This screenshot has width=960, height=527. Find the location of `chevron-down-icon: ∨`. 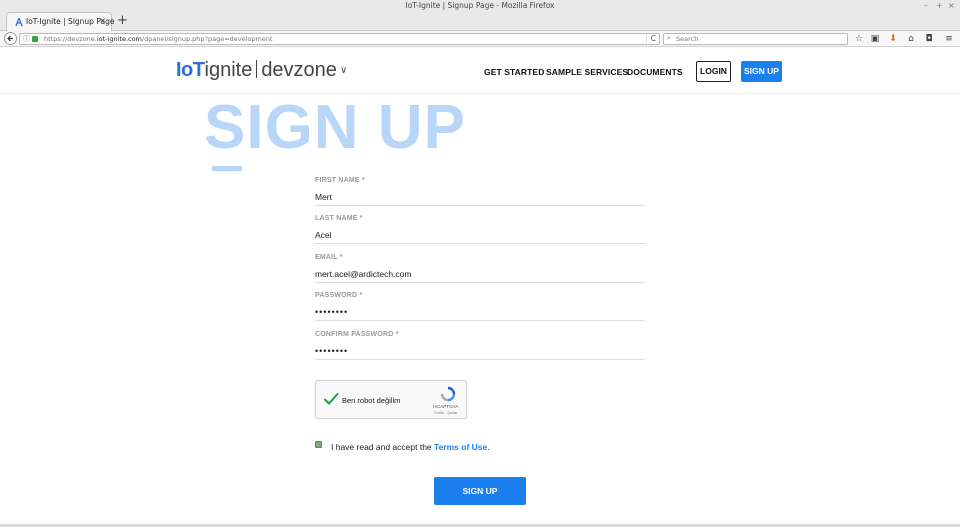

chevron-down-icon: ∨ is located at coordinates (343, 70).